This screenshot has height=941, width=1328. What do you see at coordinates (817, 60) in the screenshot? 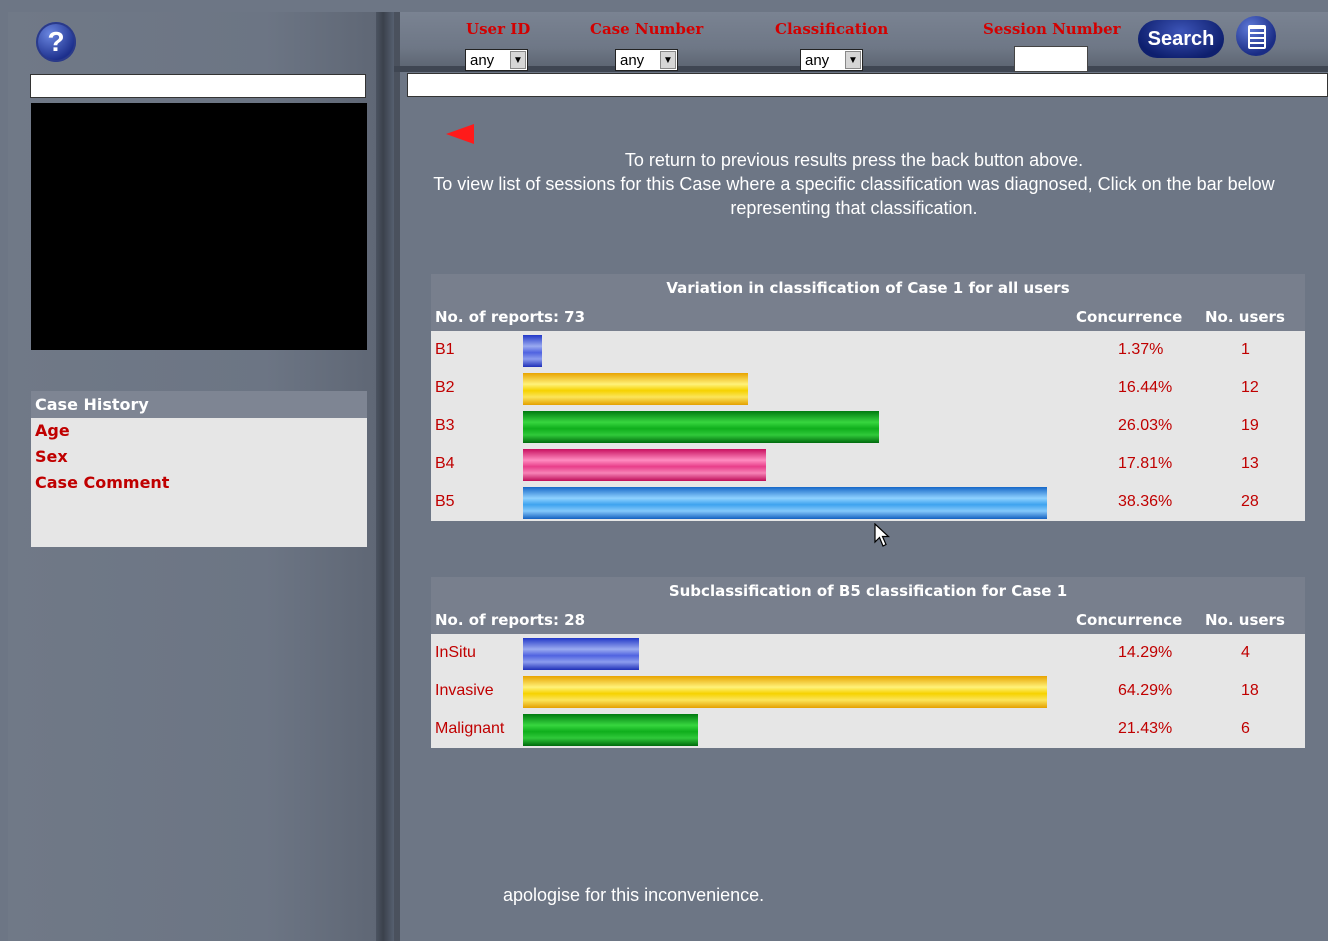
I see `classification-select-value: any` at bounding box center [817, 60].